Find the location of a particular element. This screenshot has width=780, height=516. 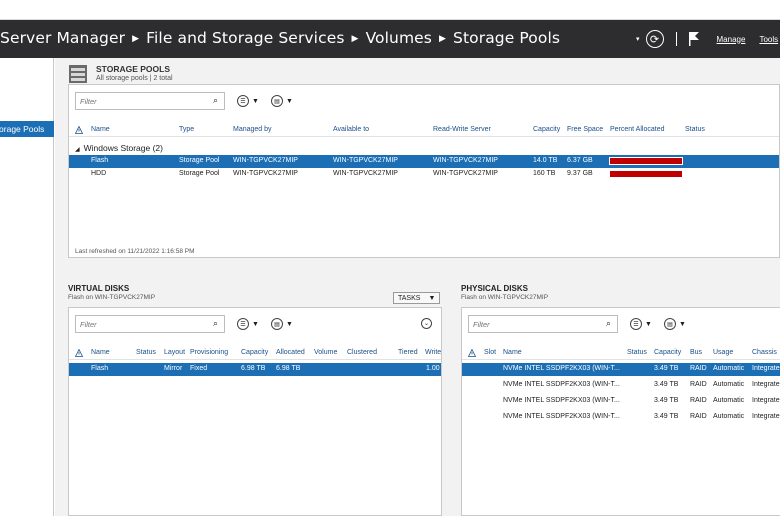

filter-box: ⌕ is located at coordinates (150, 101).